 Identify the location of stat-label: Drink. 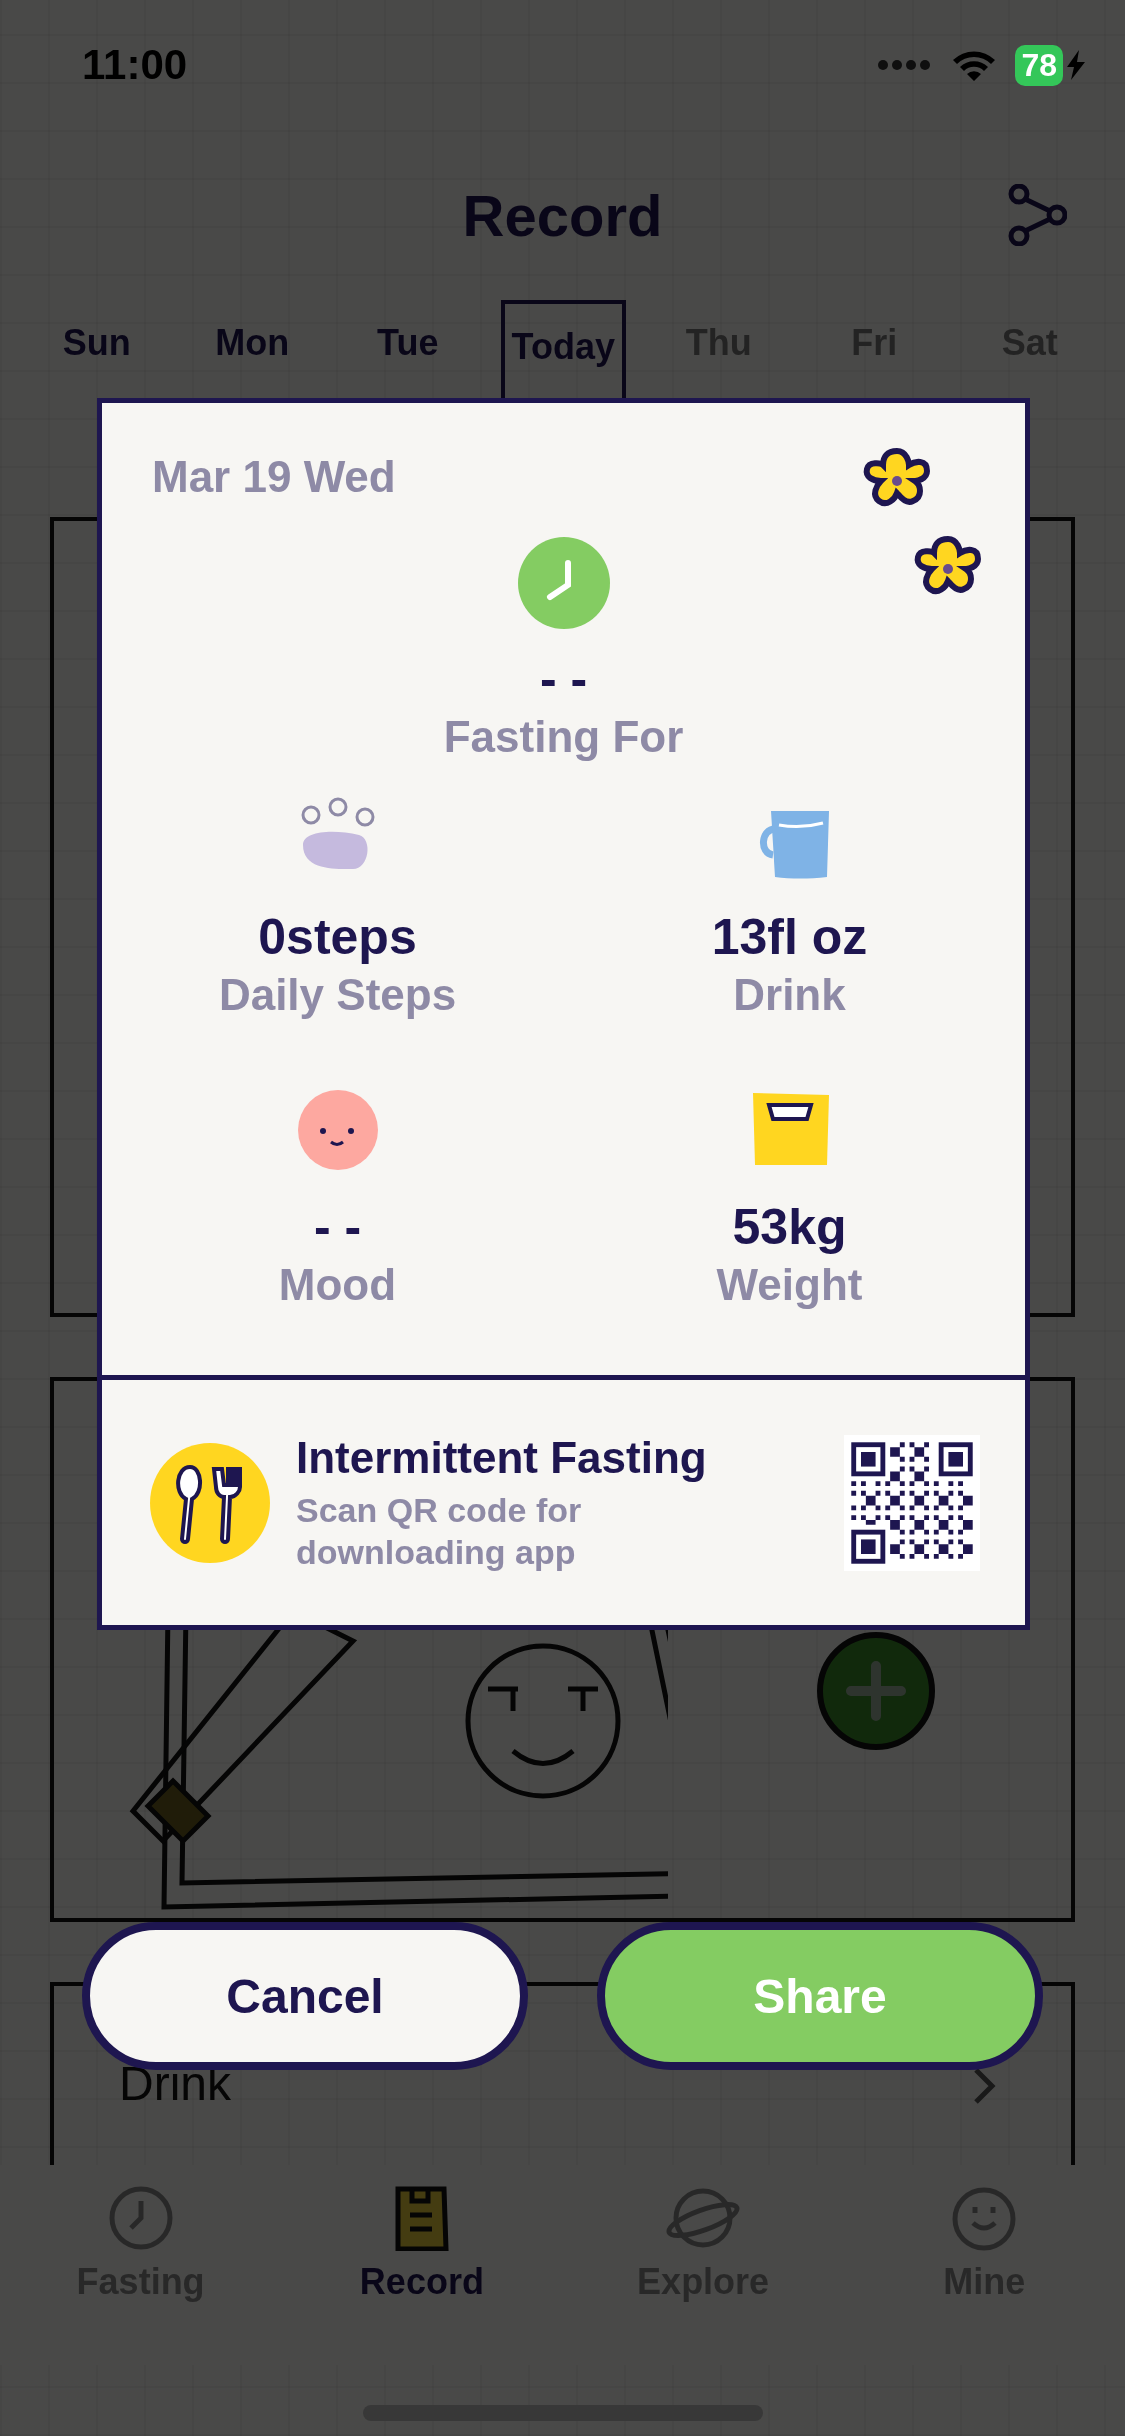
(789, 995).